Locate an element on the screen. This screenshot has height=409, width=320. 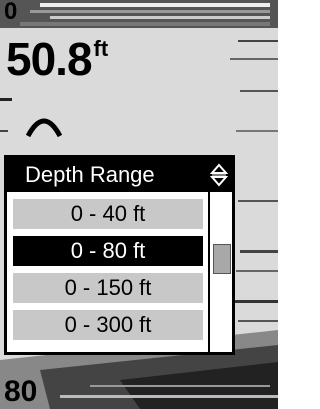
depth-value: 50.8 is located at coordinates (49, 59).